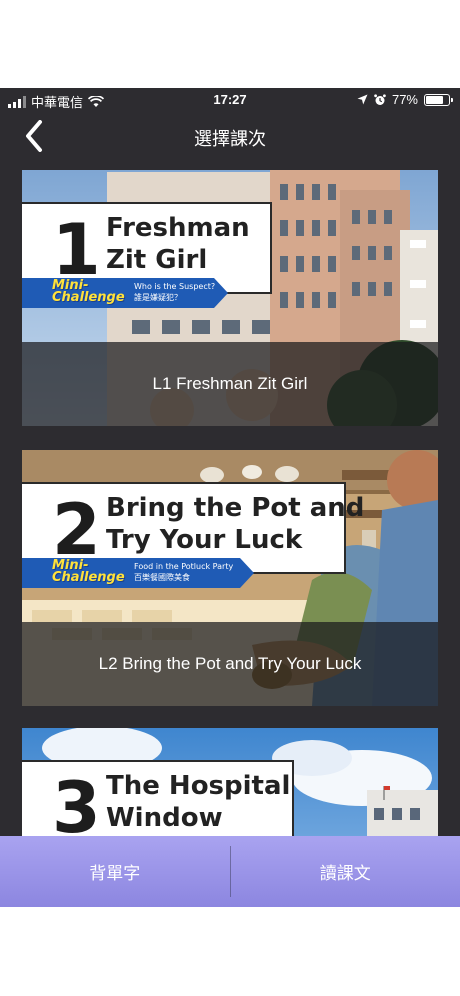 Image resolution: width=460 pixels, height=996 pixels. Describe the element at coordinates (230, 100) in the screenshot. I see `status-bar: 中華電信 17:27 77%` at that location.